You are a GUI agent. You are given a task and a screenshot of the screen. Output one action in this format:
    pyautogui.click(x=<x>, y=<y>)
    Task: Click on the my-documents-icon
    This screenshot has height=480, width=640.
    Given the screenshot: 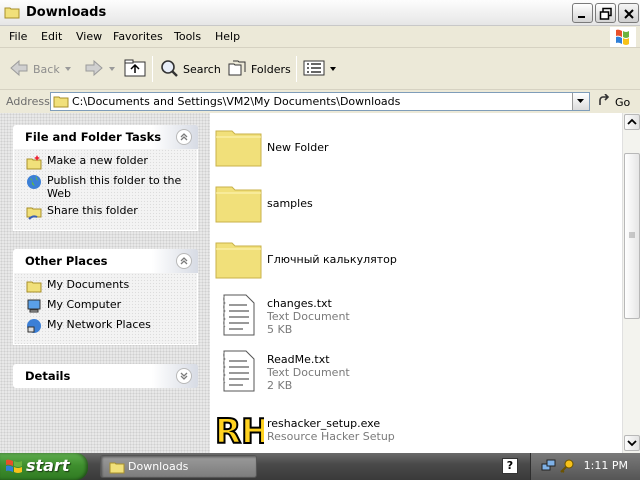 What is the action you would take?
    pyautogui.click(x=34, y=286)
    